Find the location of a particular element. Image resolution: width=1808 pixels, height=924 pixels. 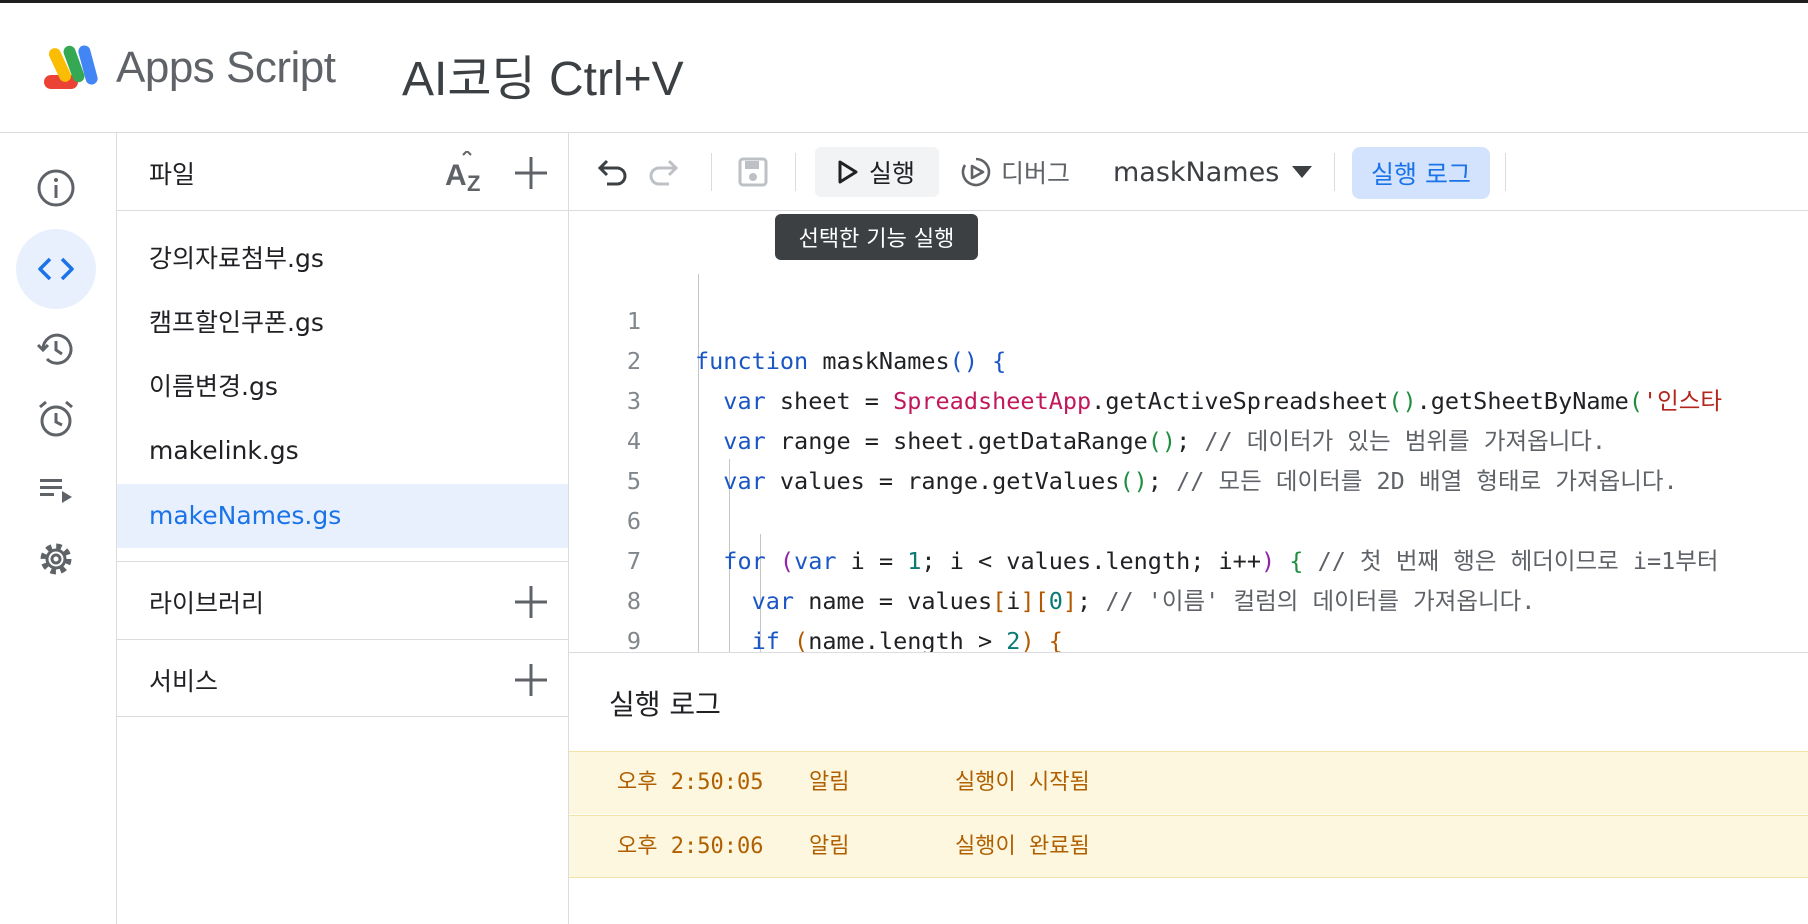

left-nav-rail is located at coordinates (58, 528).